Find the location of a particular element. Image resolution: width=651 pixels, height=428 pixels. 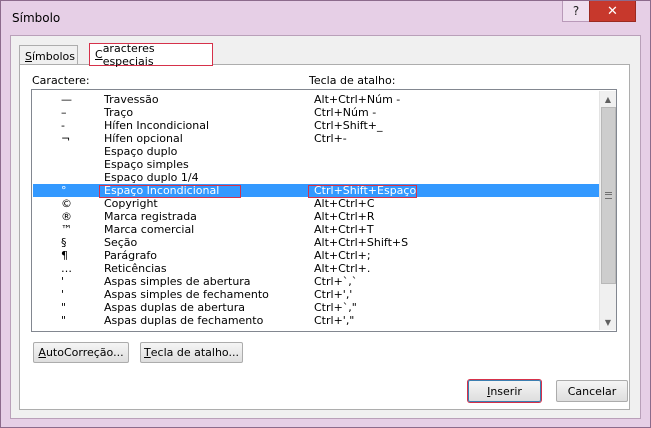

list-item: ° Espaço Incondicional Ctrl+Shift+Espaço is located at coordinates (316, 190).